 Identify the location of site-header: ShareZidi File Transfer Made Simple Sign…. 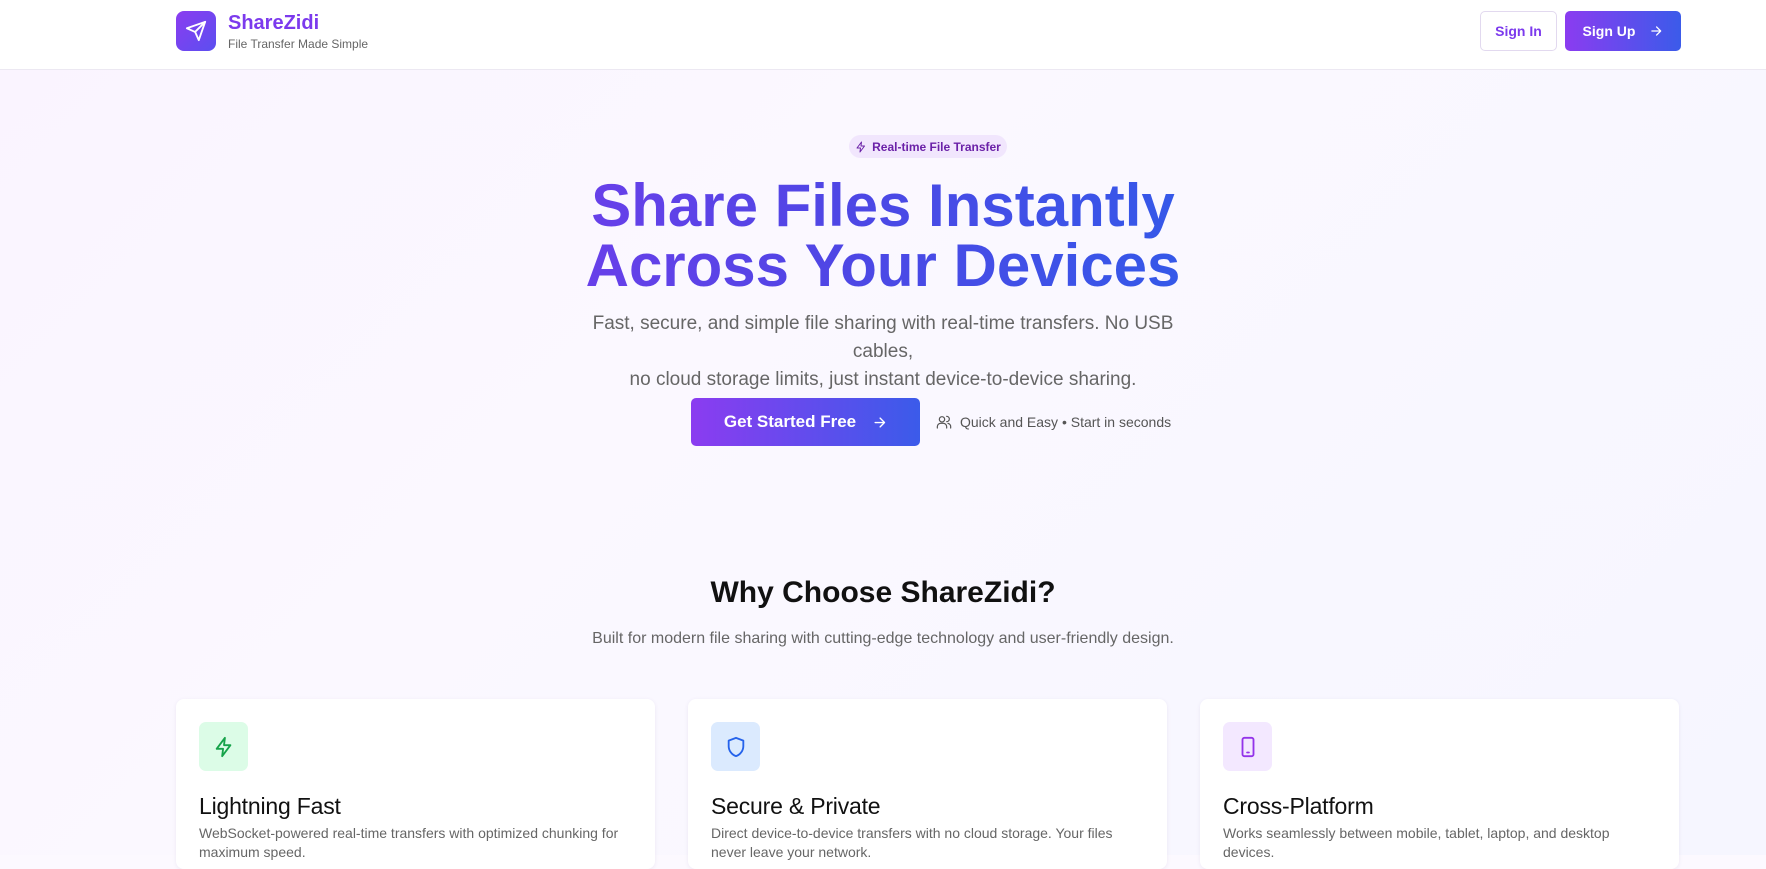
(883, 35).